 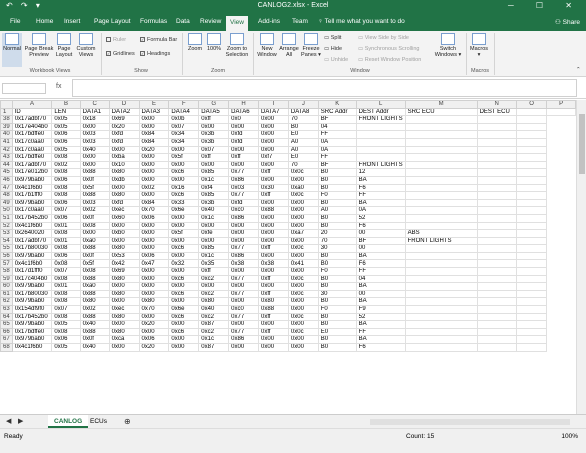 I want to click on cell: FF, so click(x=380, y=332).